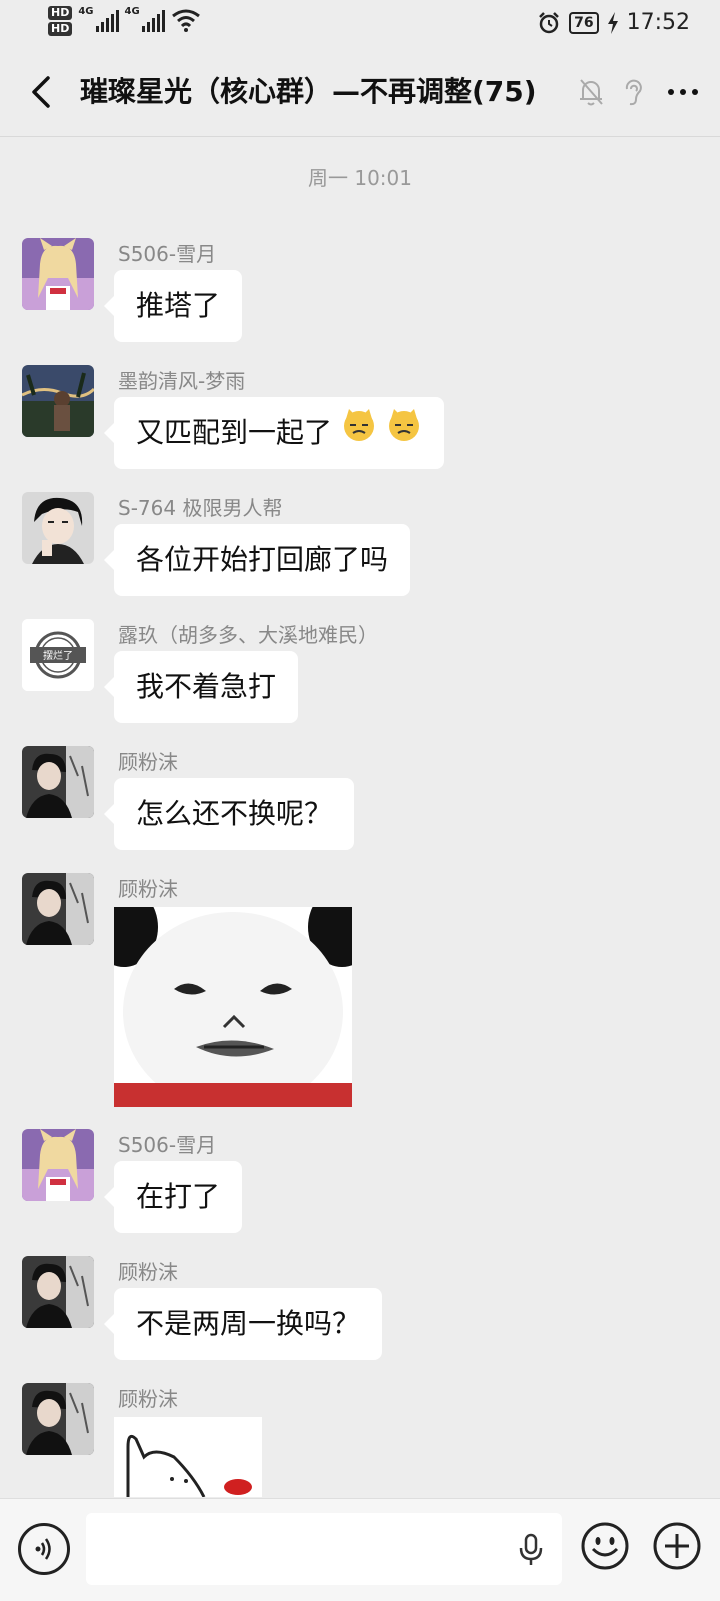  Describe the element at coordinates (60, 21) in the screenshot. I see `hd-indicator: HD HD` at that location.